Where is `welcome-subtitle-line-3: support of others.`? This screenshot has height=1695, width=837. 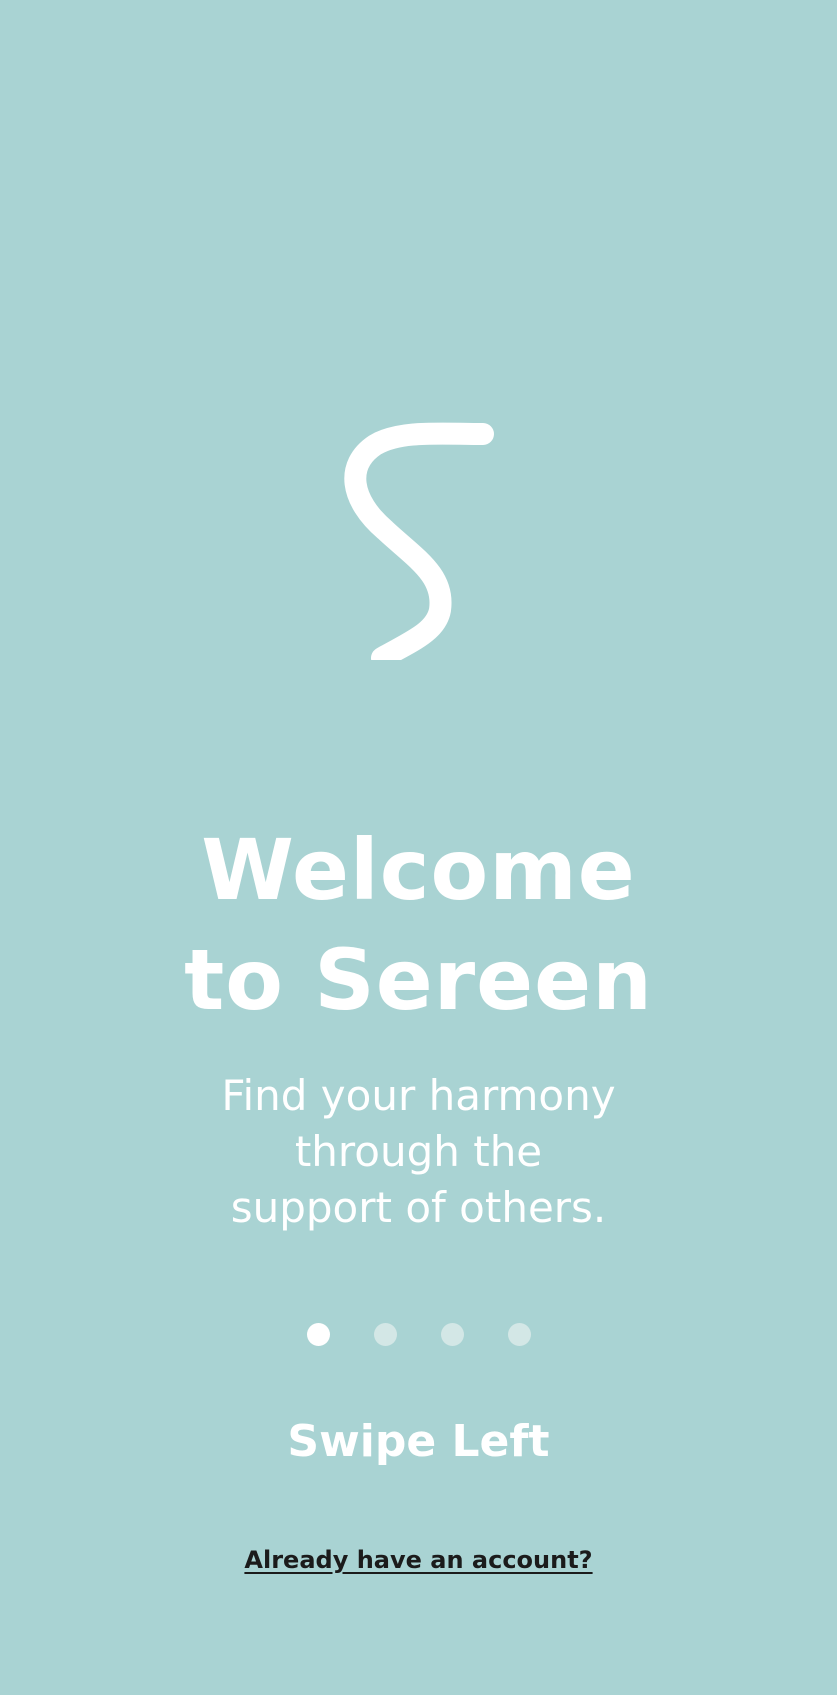
welcome-subtitle-line-3: support of others. is located at coordinates (418, 1207).